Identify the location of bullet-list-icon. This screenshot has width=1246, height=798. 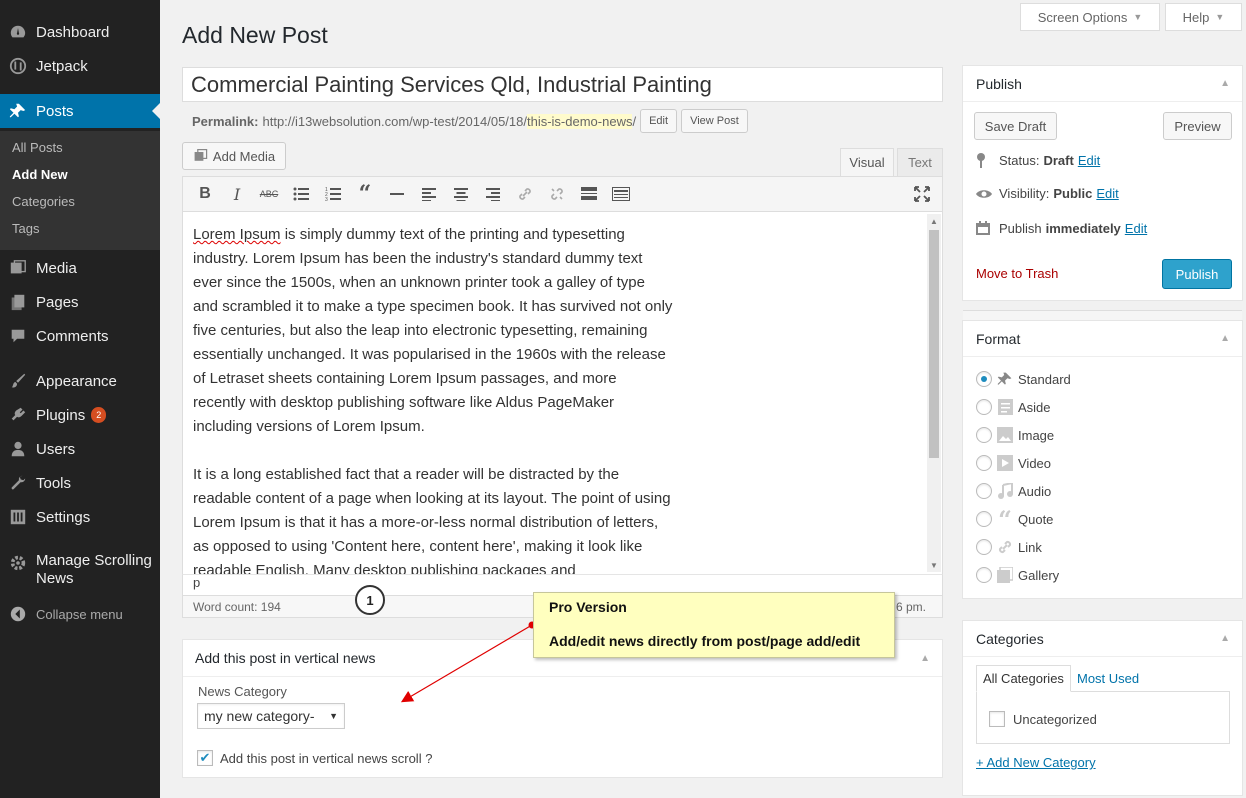
(301, 194).